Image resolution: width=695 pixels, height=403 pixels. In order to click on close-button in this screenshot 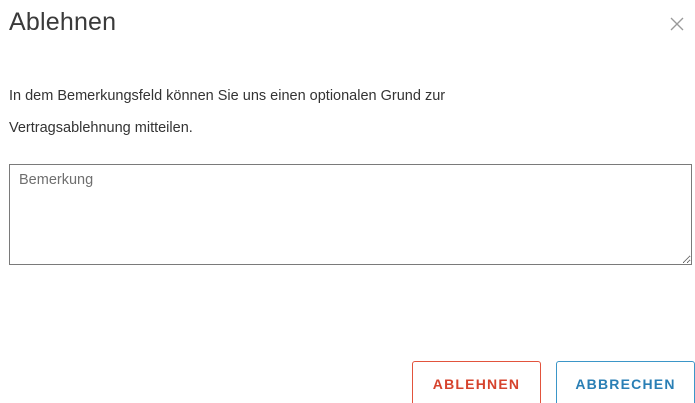, I will do `click(677, 24)`.